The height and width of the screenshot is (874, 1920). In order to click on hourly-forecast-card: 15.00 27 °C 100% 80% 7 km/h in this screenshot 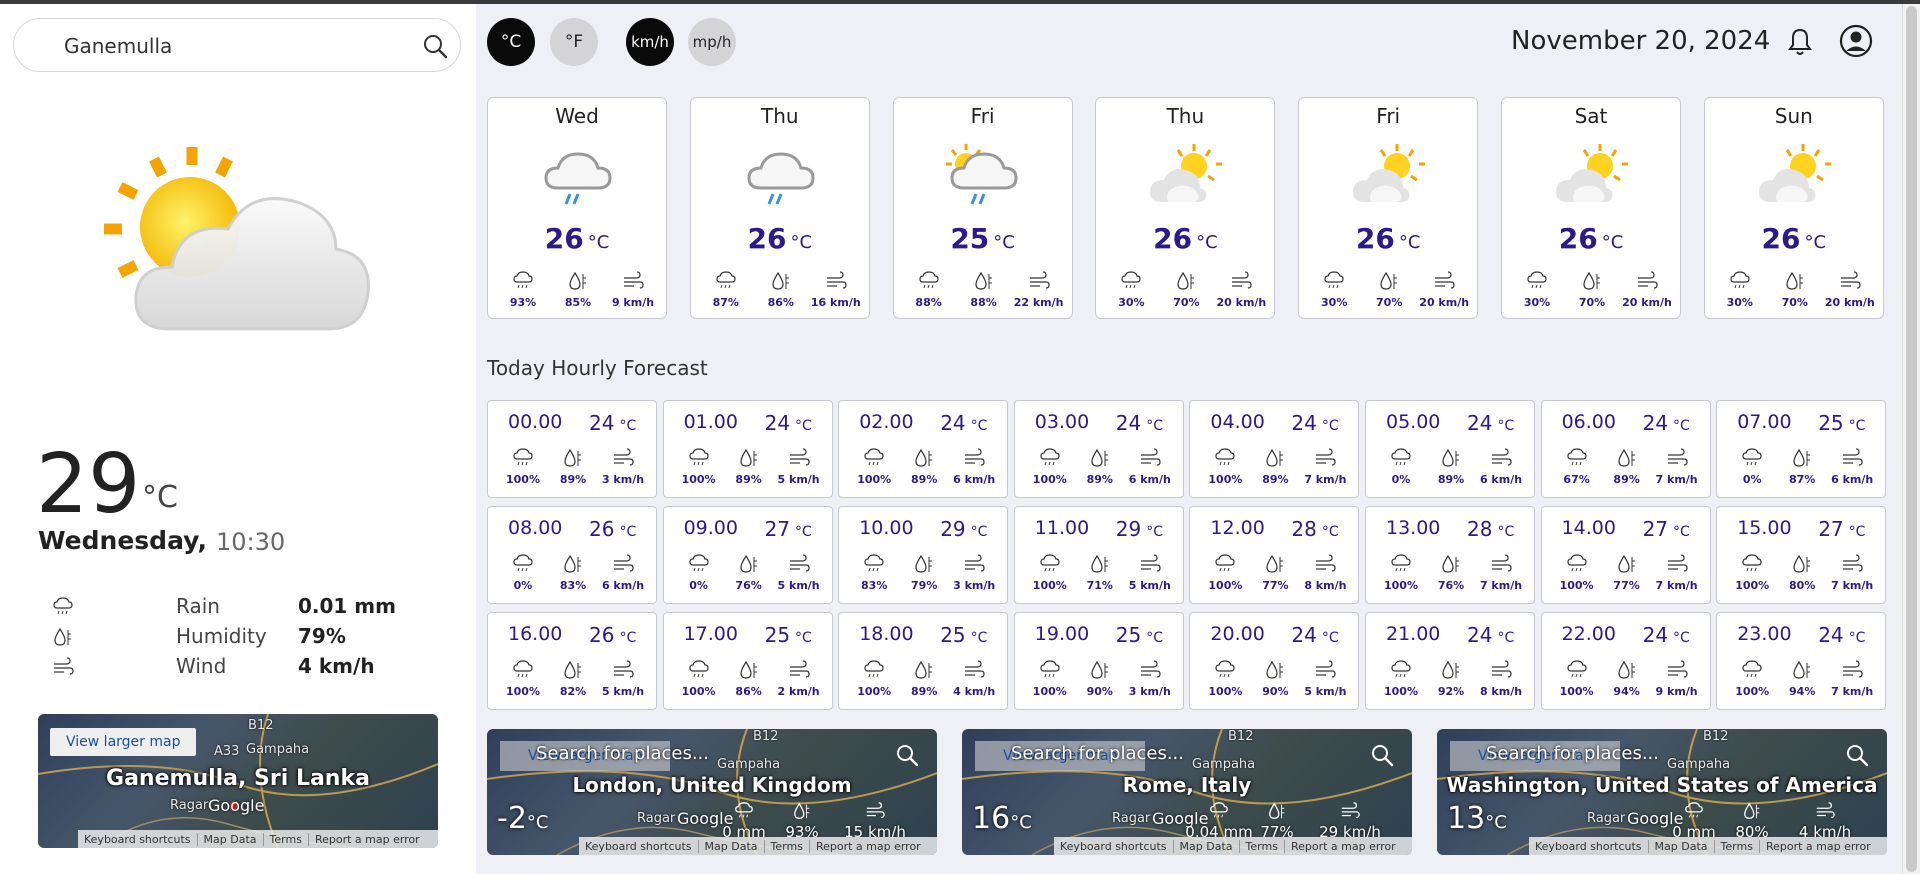, I will do `click(1801, 555)`.